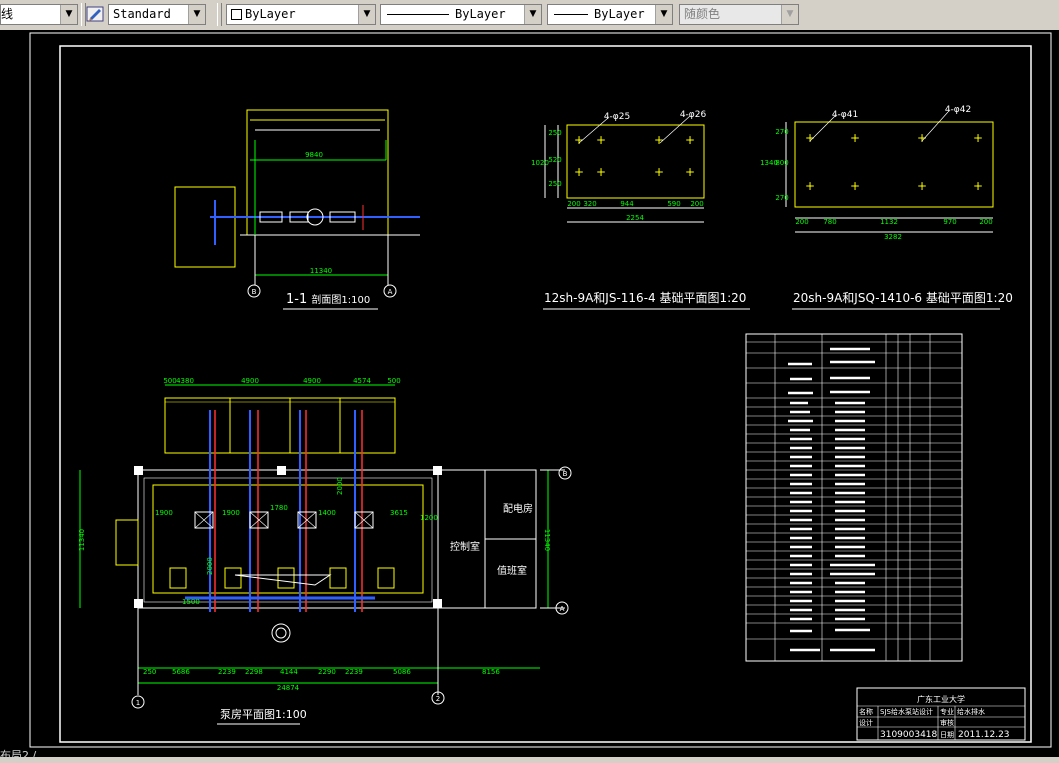 Image resolution: width=1059 pixels, height=763 pixels. I want to click on pump1-total-dim: 2254, so click(635, 218).